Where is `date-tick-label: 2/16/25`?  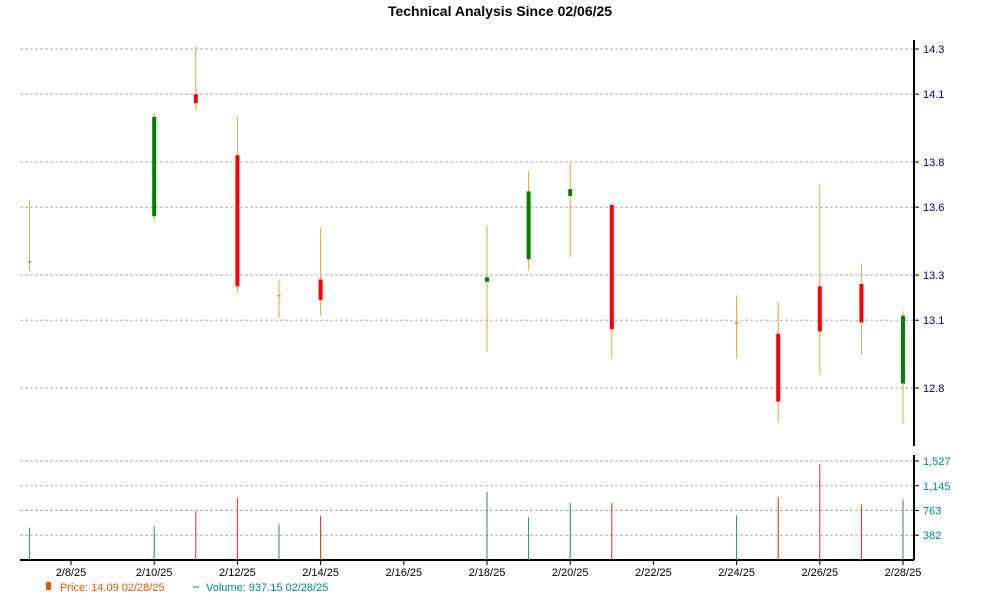 date-tick-label: 2/16/25 is located at coordinates (403, 573).